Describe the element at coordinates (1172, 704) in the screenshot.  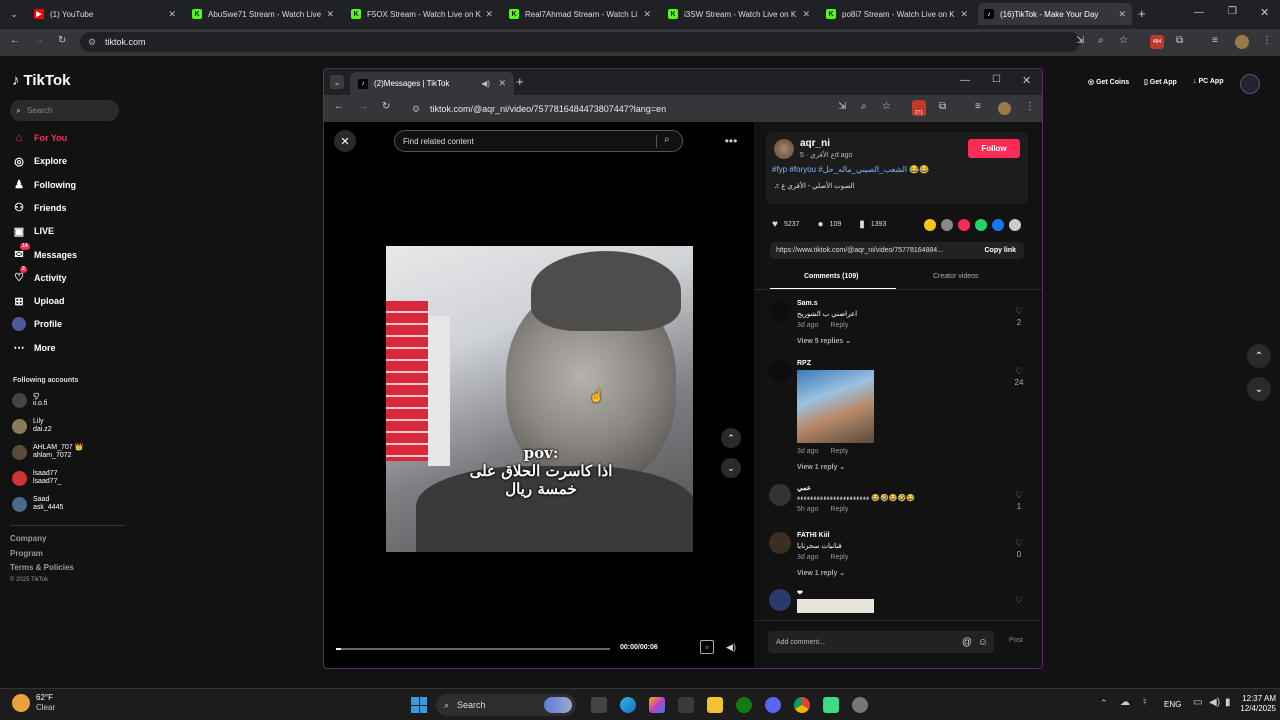
I see `language-indicator: ENG` at that location.